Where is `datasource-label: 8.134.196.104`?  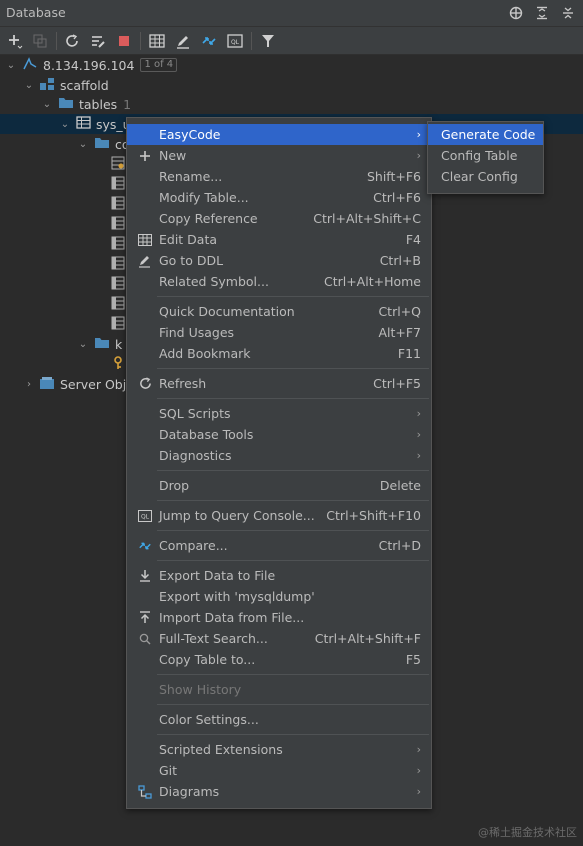
datasource-label: 8.134.196.104 is located at coordinates (89, 65).